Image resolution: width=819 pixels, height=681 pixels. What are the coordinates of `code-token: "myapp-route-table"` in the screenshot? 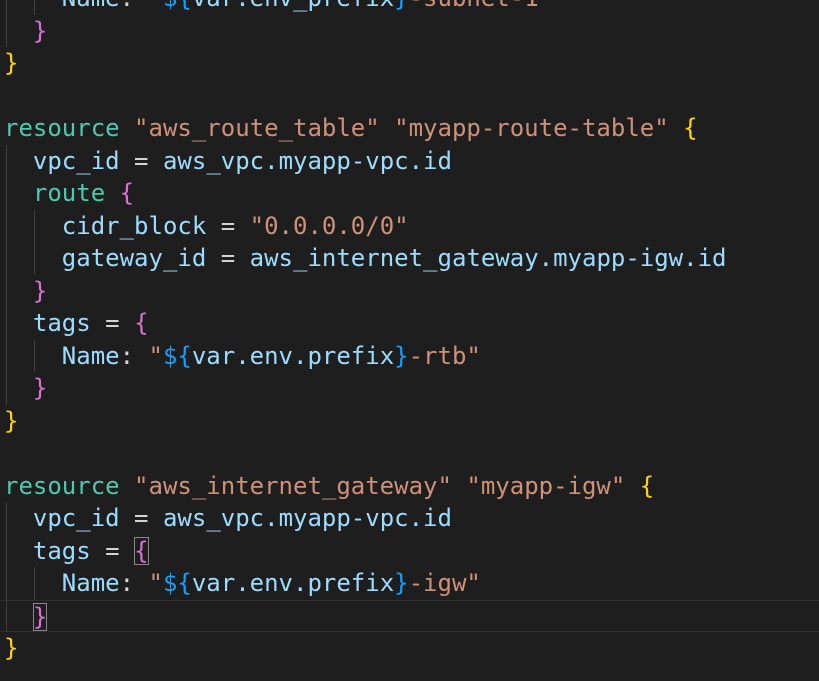 It's located at (531, 128).